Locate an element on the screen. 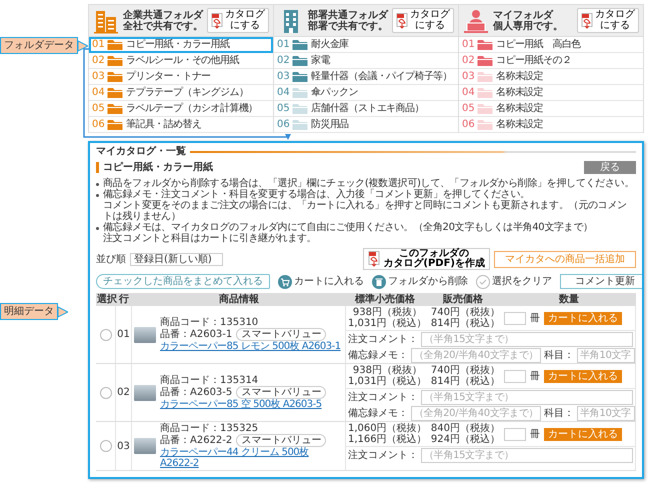  folder-item: 02 コピー用紙その２ is located at coordinates (551, 61).